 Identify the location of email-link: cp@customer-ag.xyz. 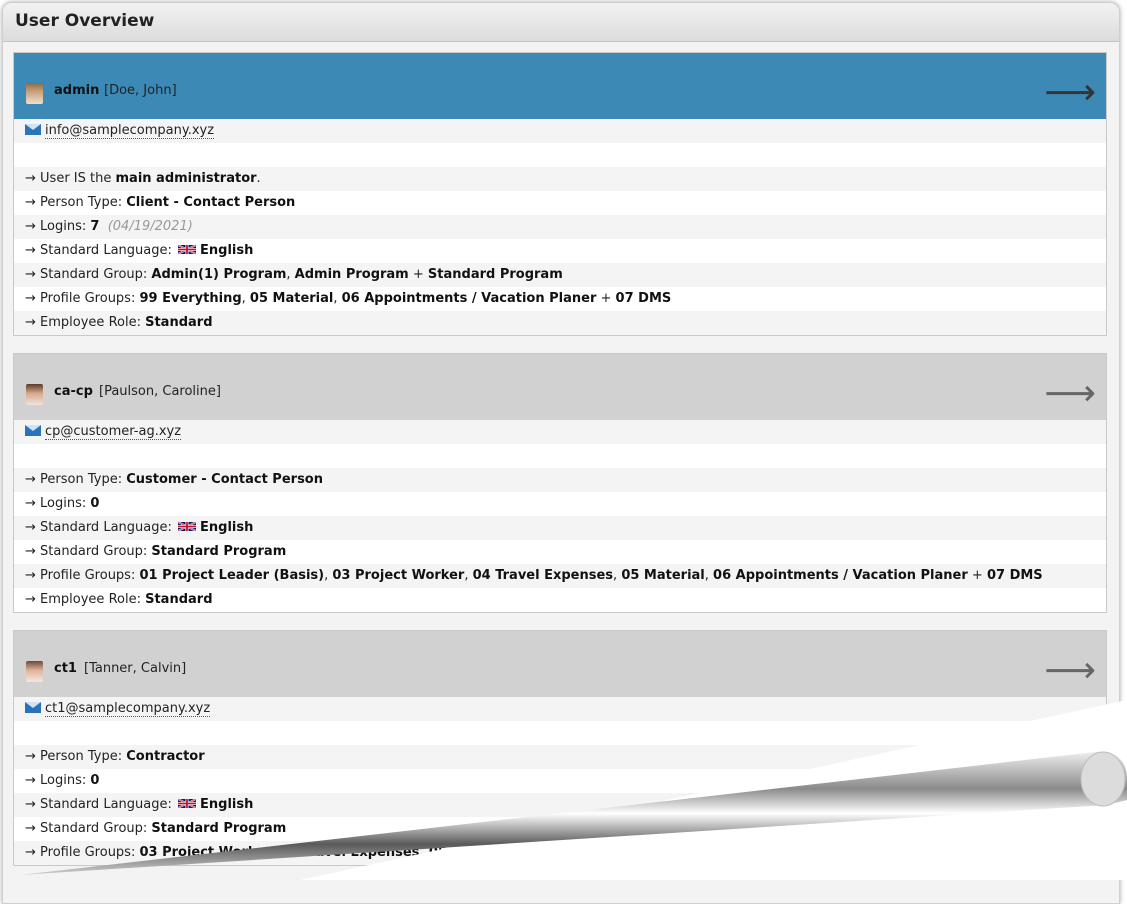
(113, 432).